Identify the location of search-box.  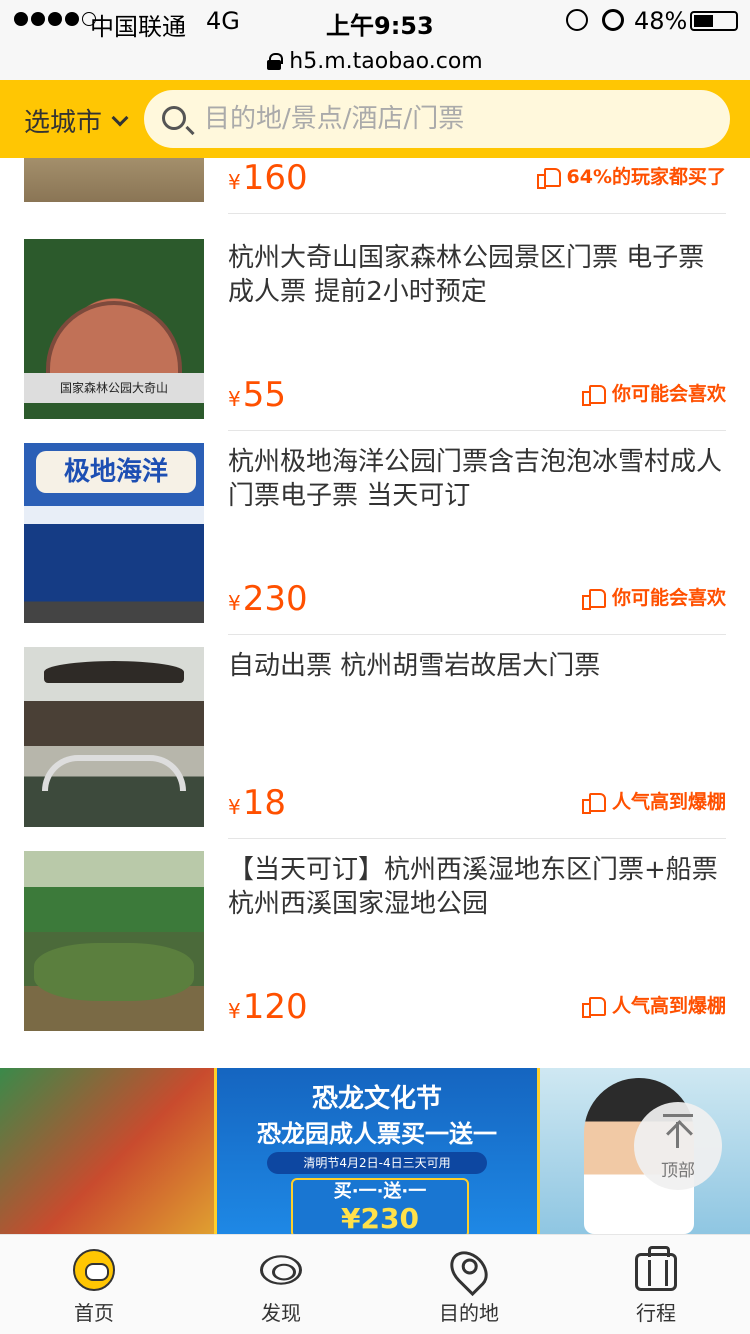
(437, 119).